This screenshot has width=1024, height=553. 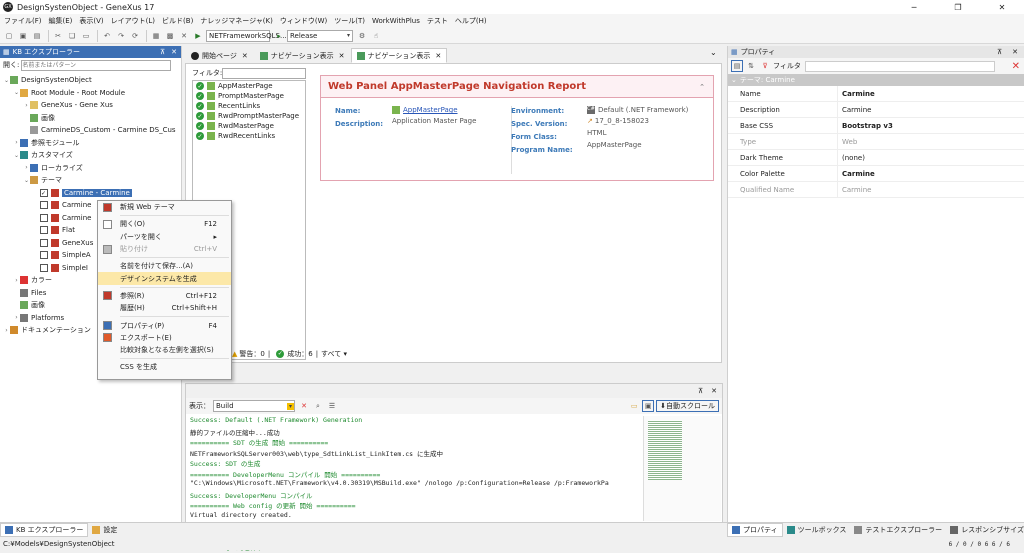 What do you see at coordinates (914, 7) in the screenshot?
I see `minimize-button: ─` at bounding box center [914, 7].